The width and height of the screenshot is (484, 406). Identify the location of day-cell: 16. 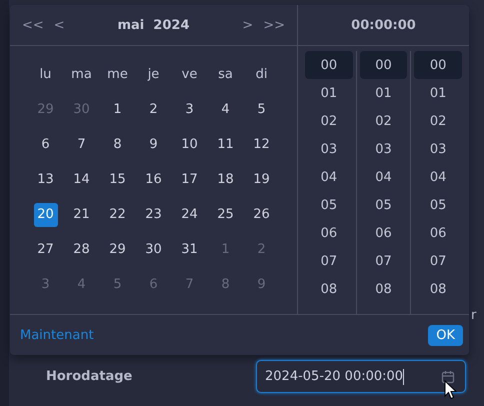
(154, 180).